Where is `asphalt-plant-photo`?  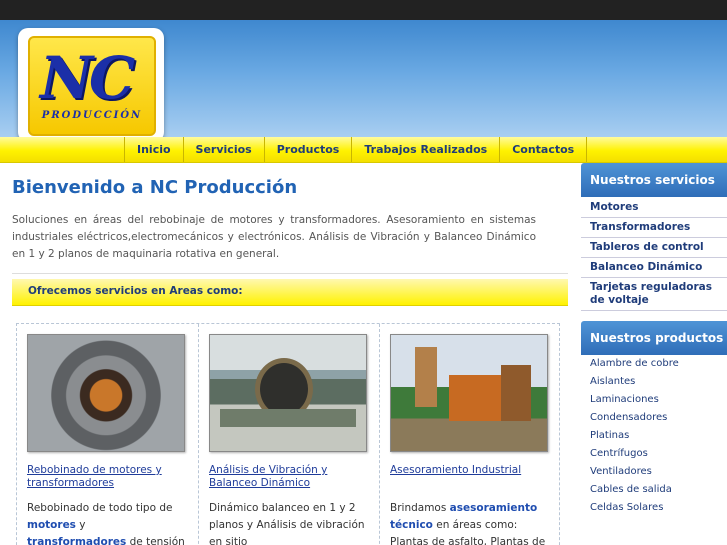
asphalt-plant-photo is located at coordinates (469, 393).